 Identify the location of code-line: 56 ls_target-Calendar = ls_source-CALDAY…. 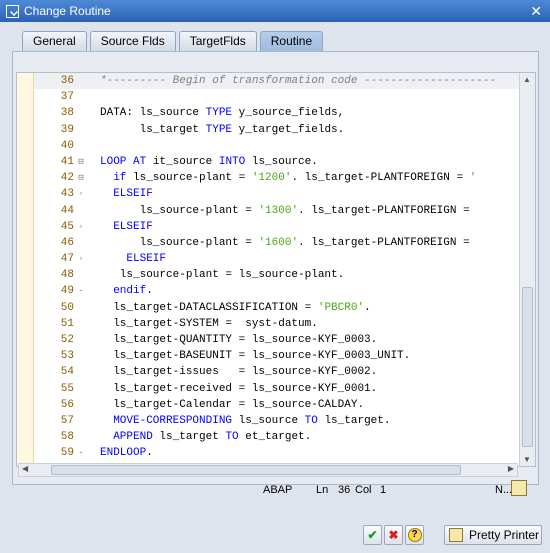
(277, 405).